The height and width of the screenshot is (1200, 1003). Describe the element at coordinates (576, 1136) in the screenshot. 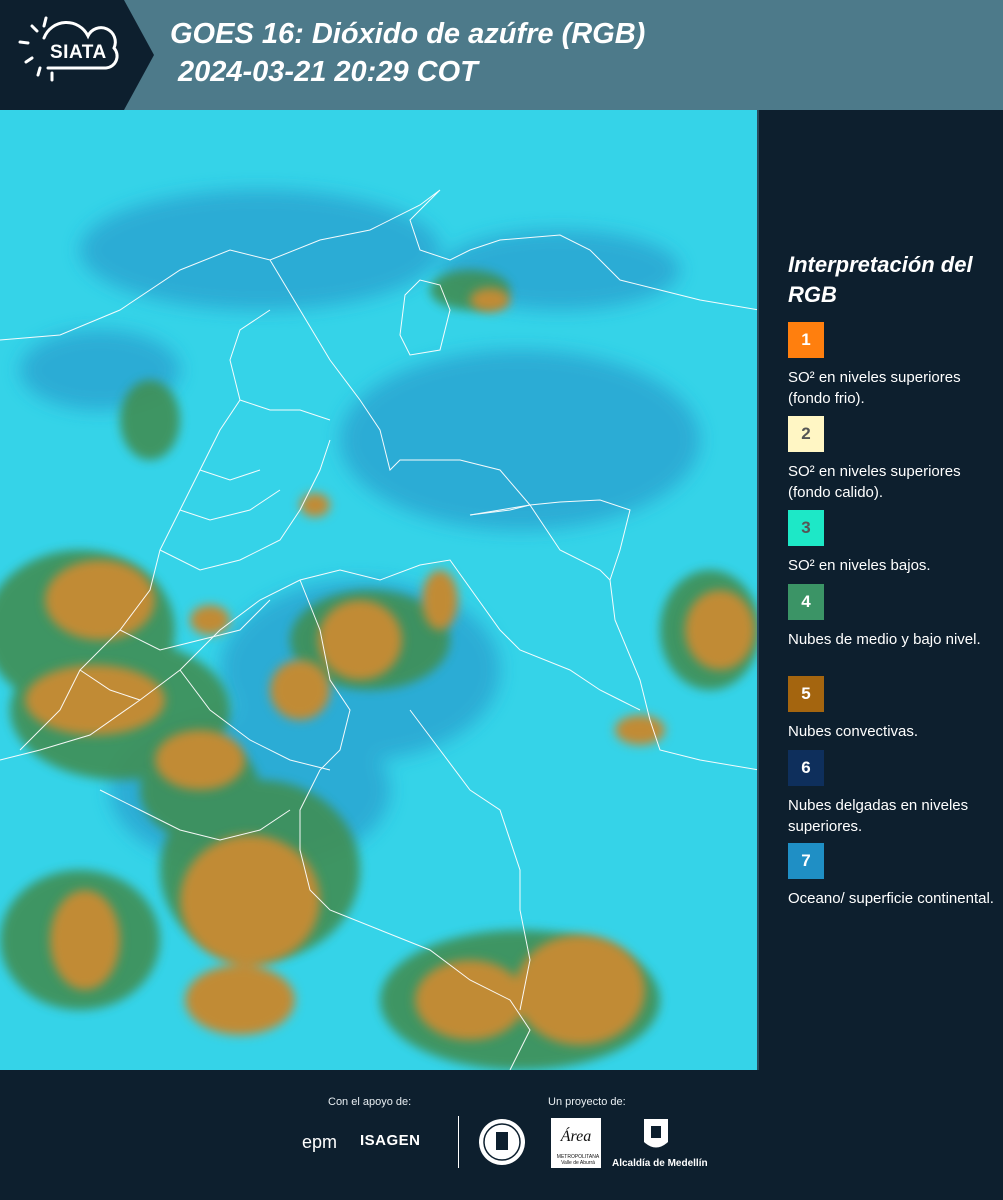

I see `amva-text: Área` at that location.